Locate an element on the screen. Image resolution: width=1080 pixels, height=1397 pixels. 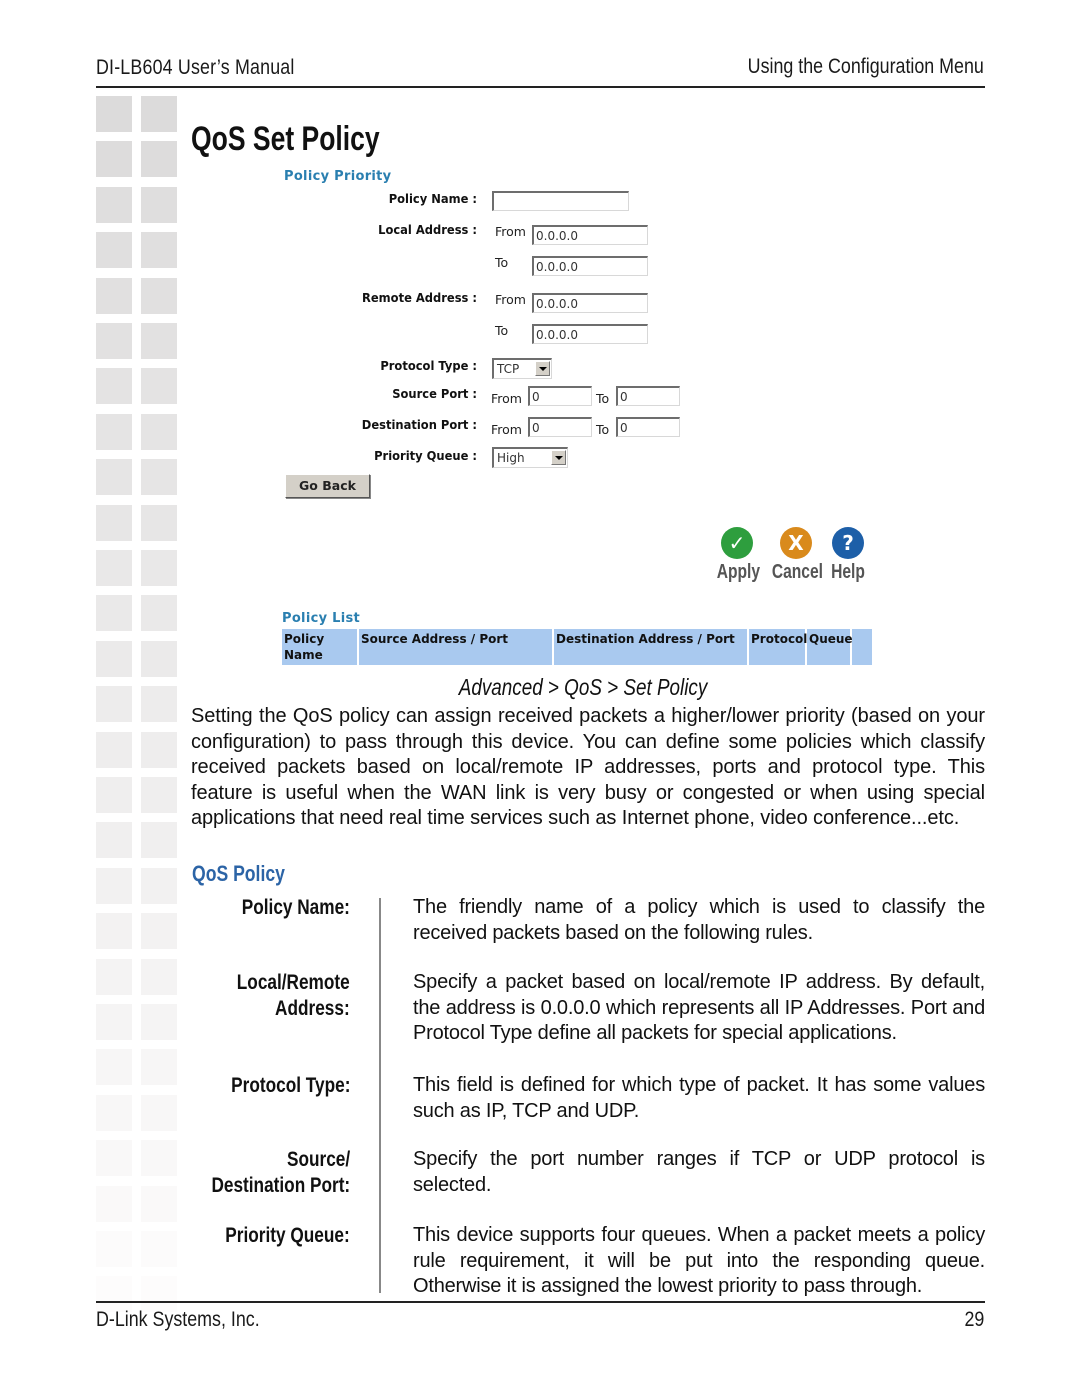
apply-button: ✓ Apply is located at coordinates (737, 555).